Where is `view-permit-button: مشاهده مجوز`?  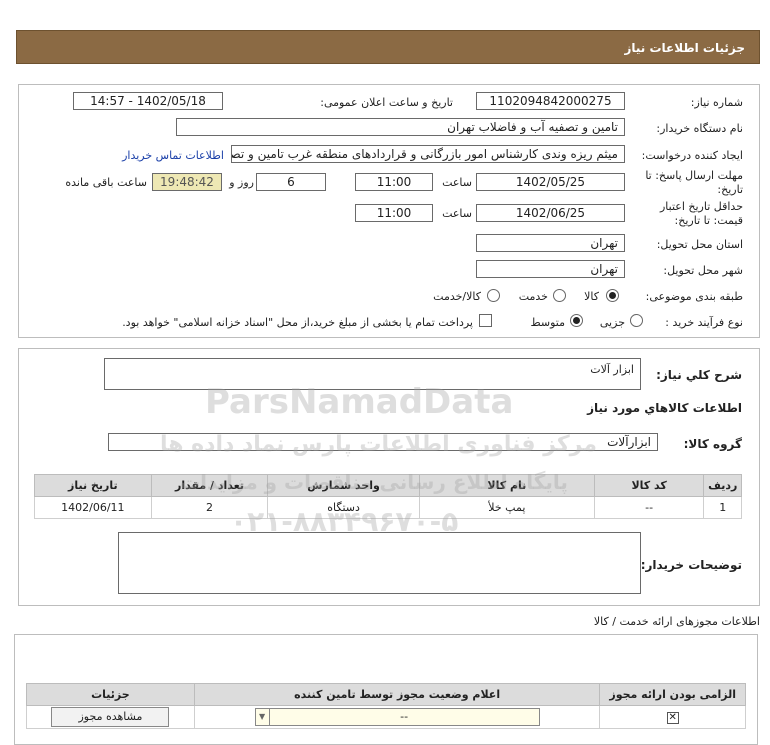 view-permit-button: مشاهده مجوز is located at coordinates (110, 717).